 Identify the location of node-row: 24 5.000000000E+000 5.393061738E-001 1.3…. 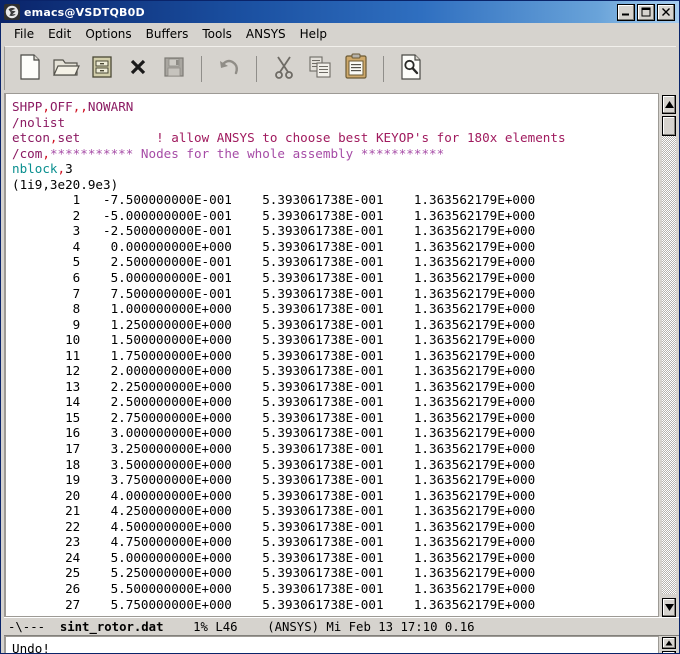
(274, 557).